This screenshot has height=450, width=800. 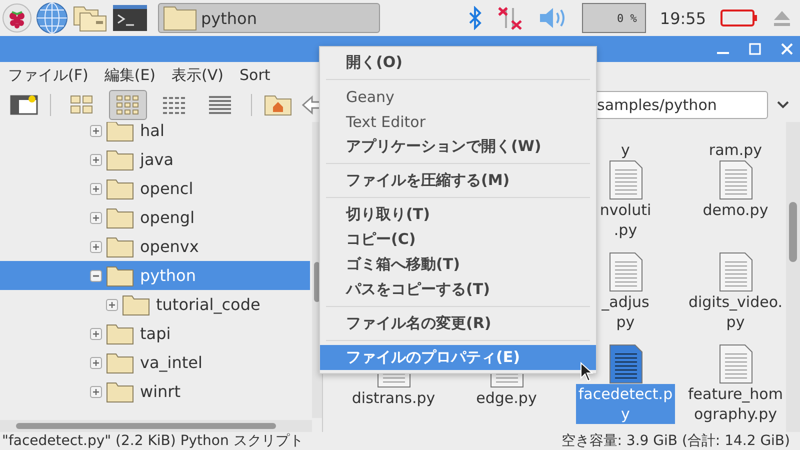 What do you see at coordinates (255, 75) in the screenshot?
I see `menu-item: Sort` at bounding box center [255, 75].